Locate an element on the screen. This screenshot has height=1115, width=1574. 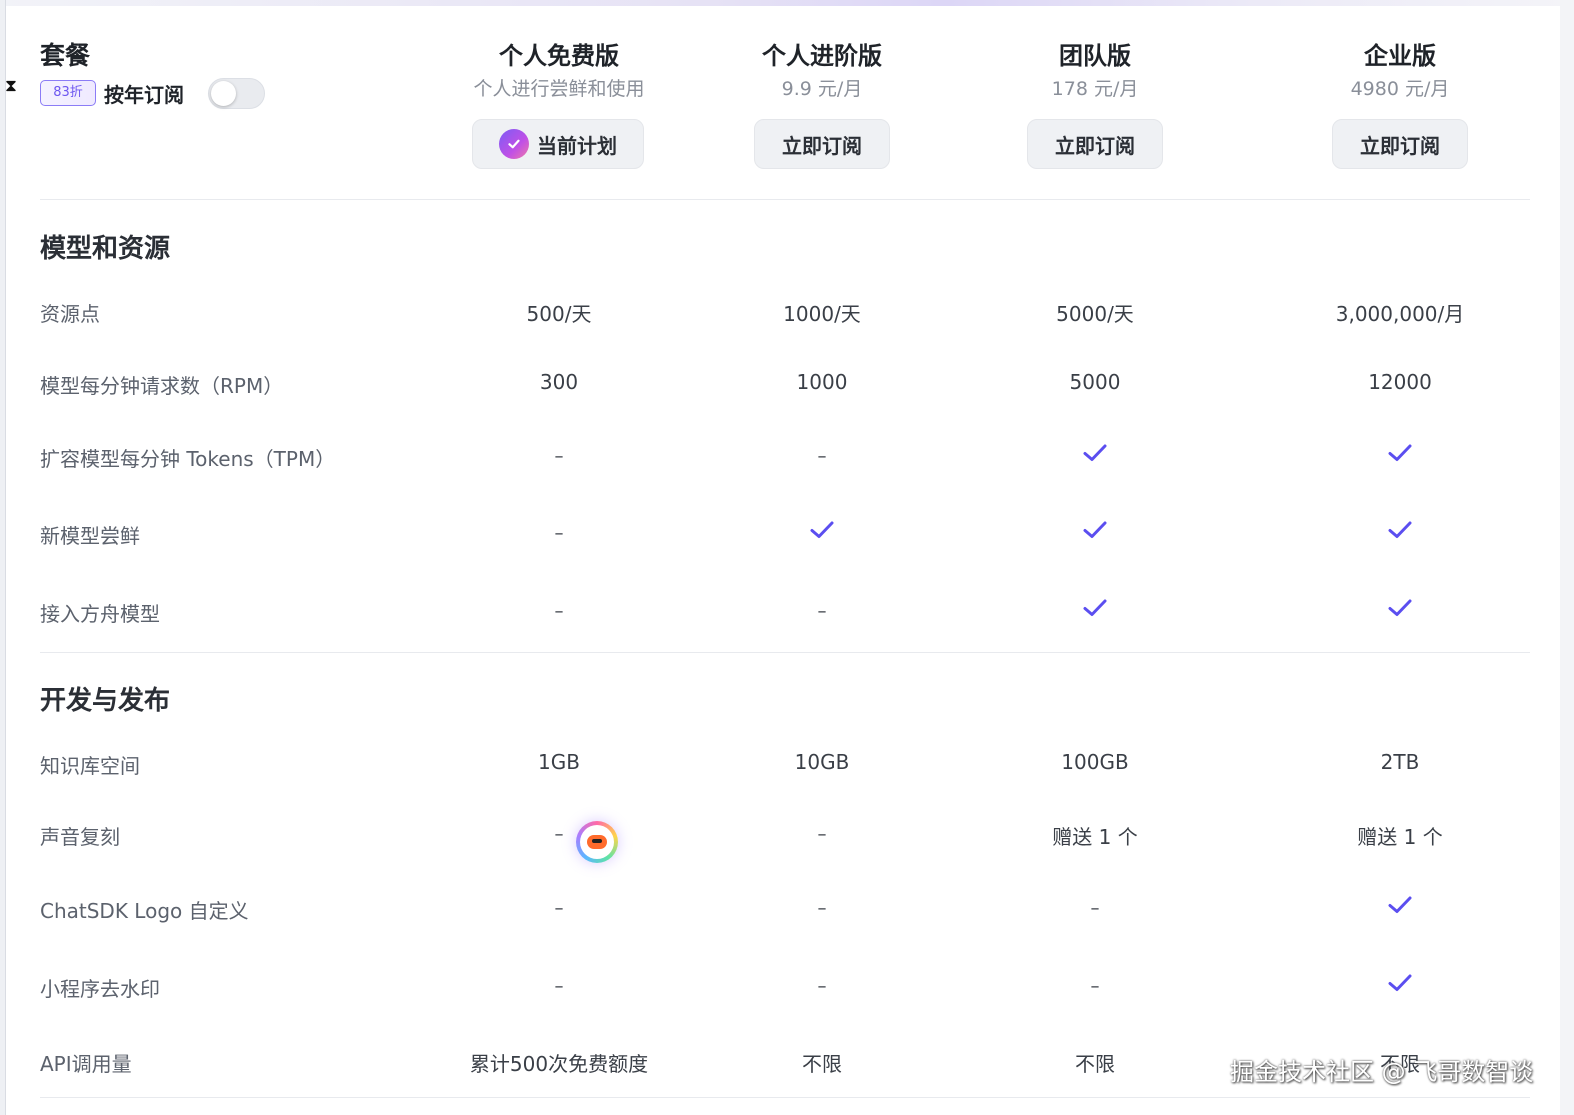
plan-header-free: 个人免费版 个人进行尝鲜和使用 is located at coordinates (559, 69).